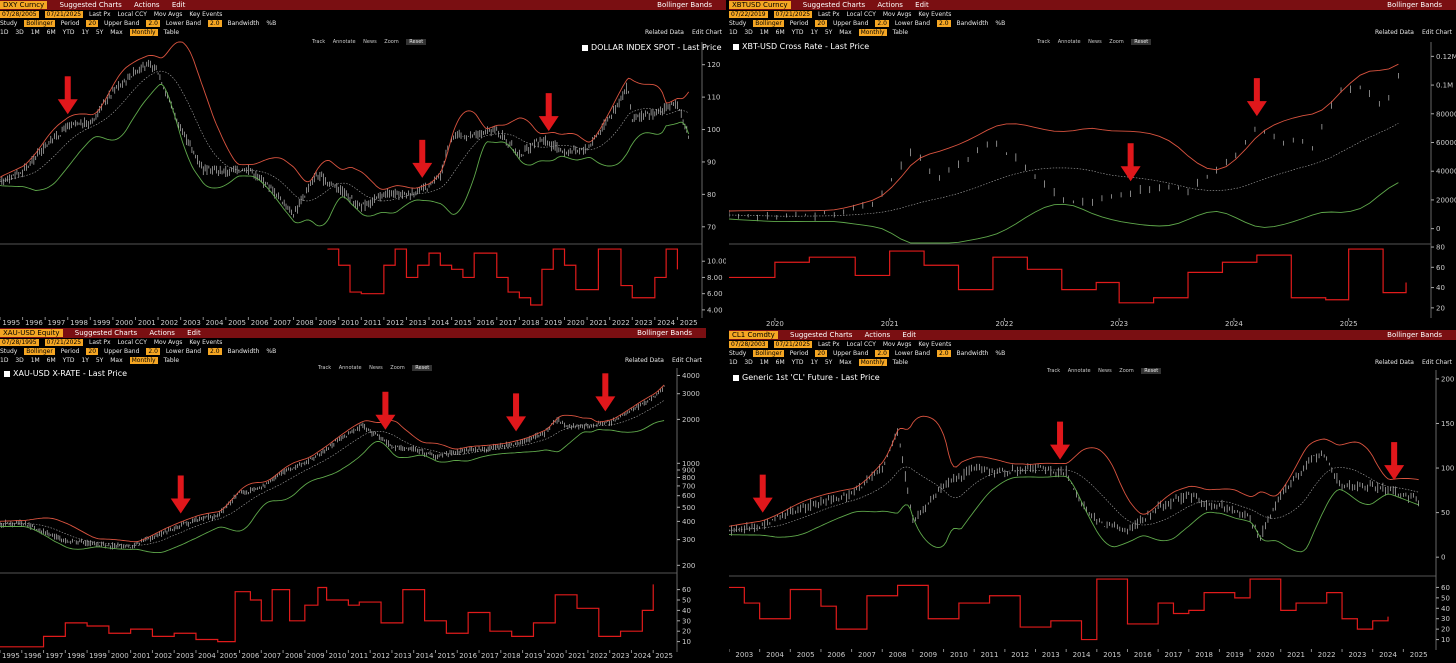 Image resolution: width=1456 pixels, height=663 pixels. I want to click on x-tick-label: 1998, so click(76, 656).